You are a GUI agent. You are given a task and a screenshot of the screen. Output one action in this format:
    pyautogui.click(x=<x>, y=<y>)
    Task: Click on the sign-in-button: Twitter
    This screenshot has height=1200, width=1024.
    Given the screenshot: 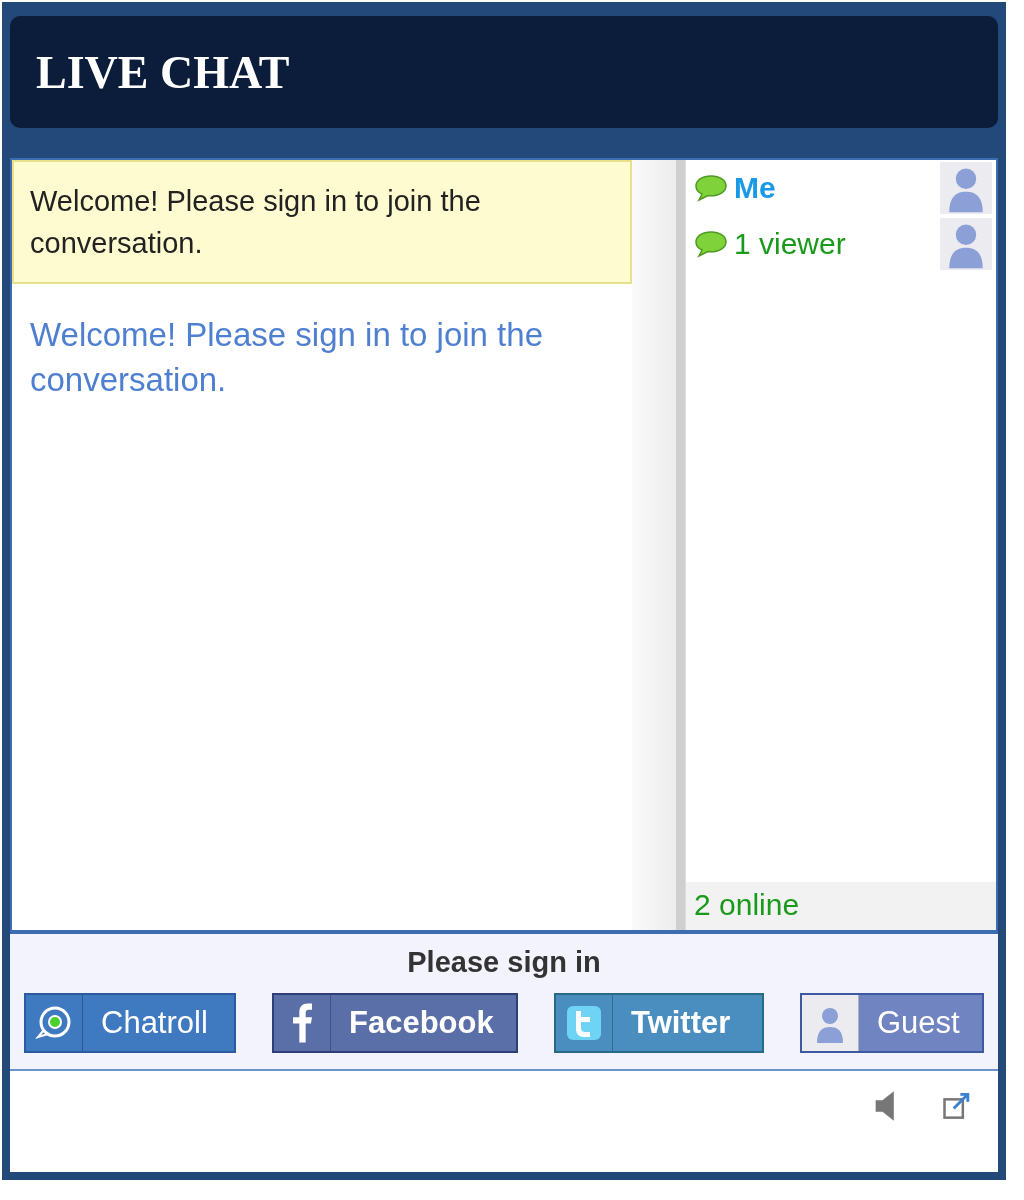 What is the action you would take?
    pyautogui.click(x=659, y=1023)
    